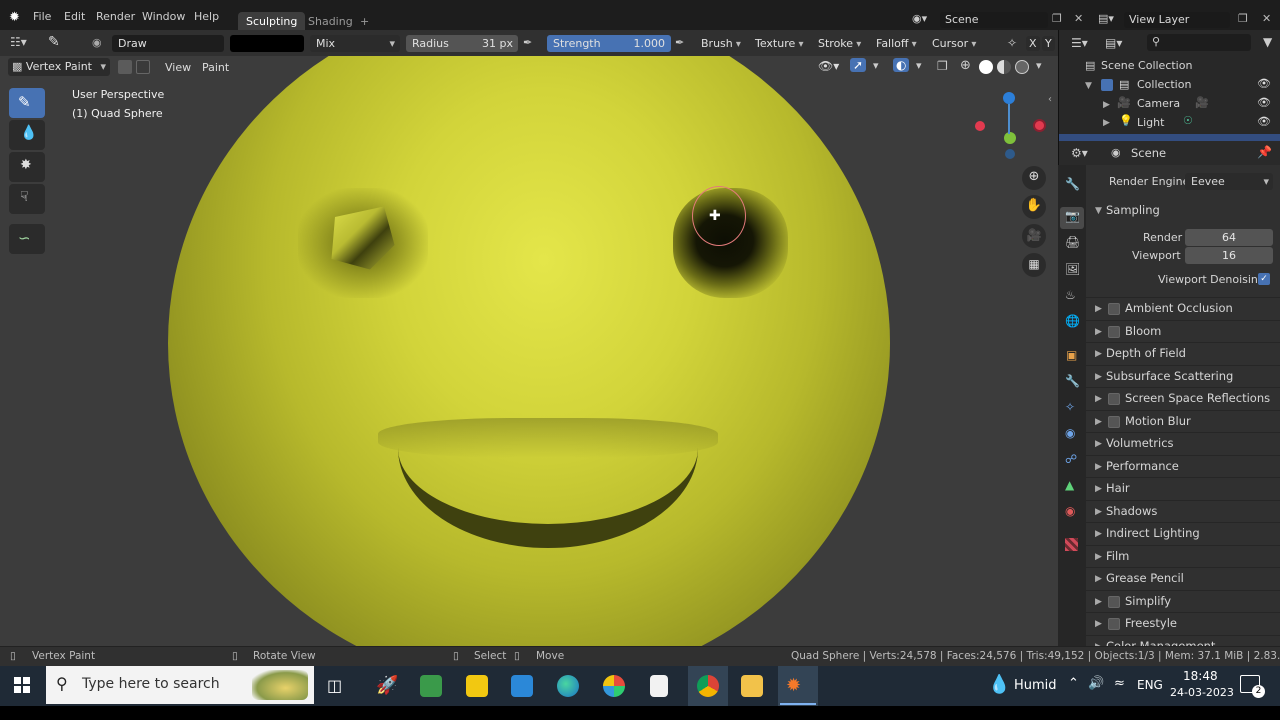  What do you see at coordinates (42, 16) in the screenshot?
I see `menu-file: File` at bounding box center [42, 16].